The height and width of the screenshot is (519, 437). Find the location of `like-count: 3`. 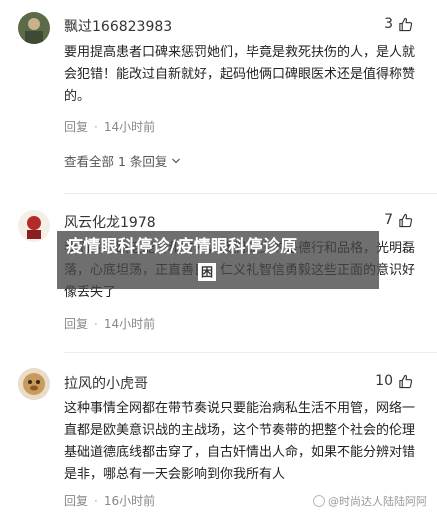

like-count: 3 is located at coordinates (388, 24).